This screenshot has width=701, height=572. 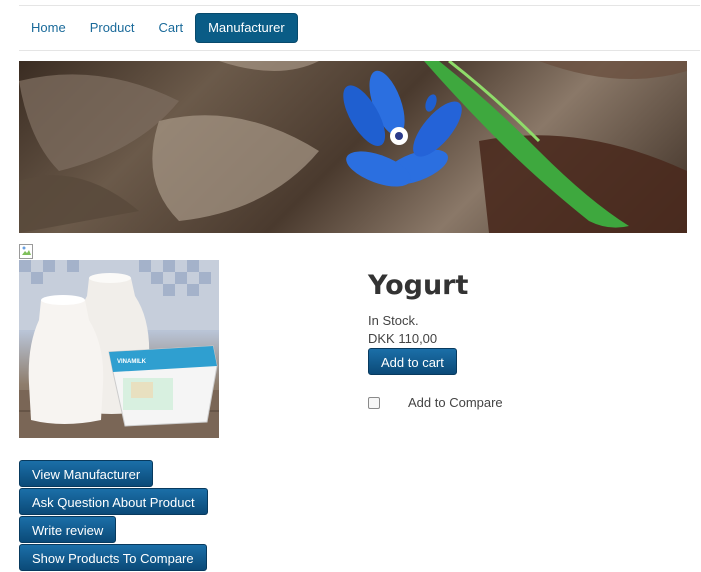 I want to click on package-brand-label: VINAMILK, so click(x=132, y=362).